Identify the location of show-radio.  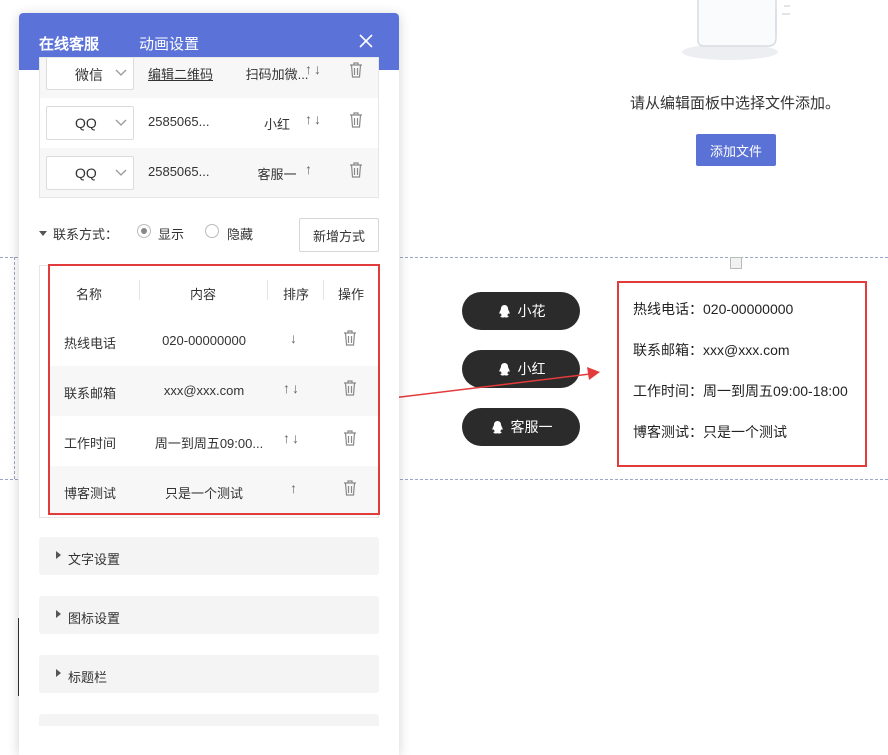
(144, 231).